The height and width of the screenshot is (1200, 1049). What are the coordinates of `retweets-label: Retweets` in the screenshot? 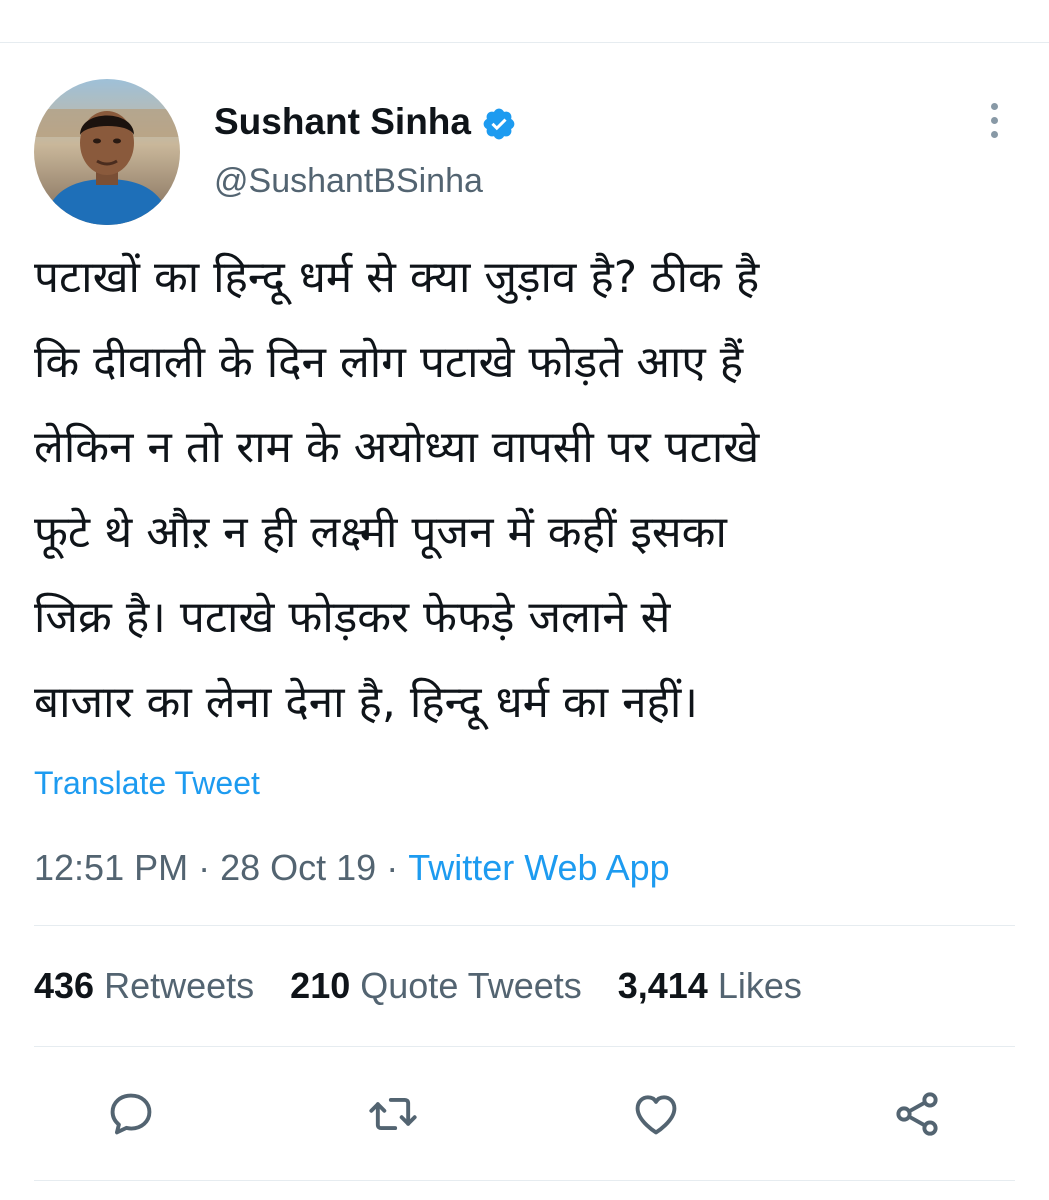 It's located at (179, 985).